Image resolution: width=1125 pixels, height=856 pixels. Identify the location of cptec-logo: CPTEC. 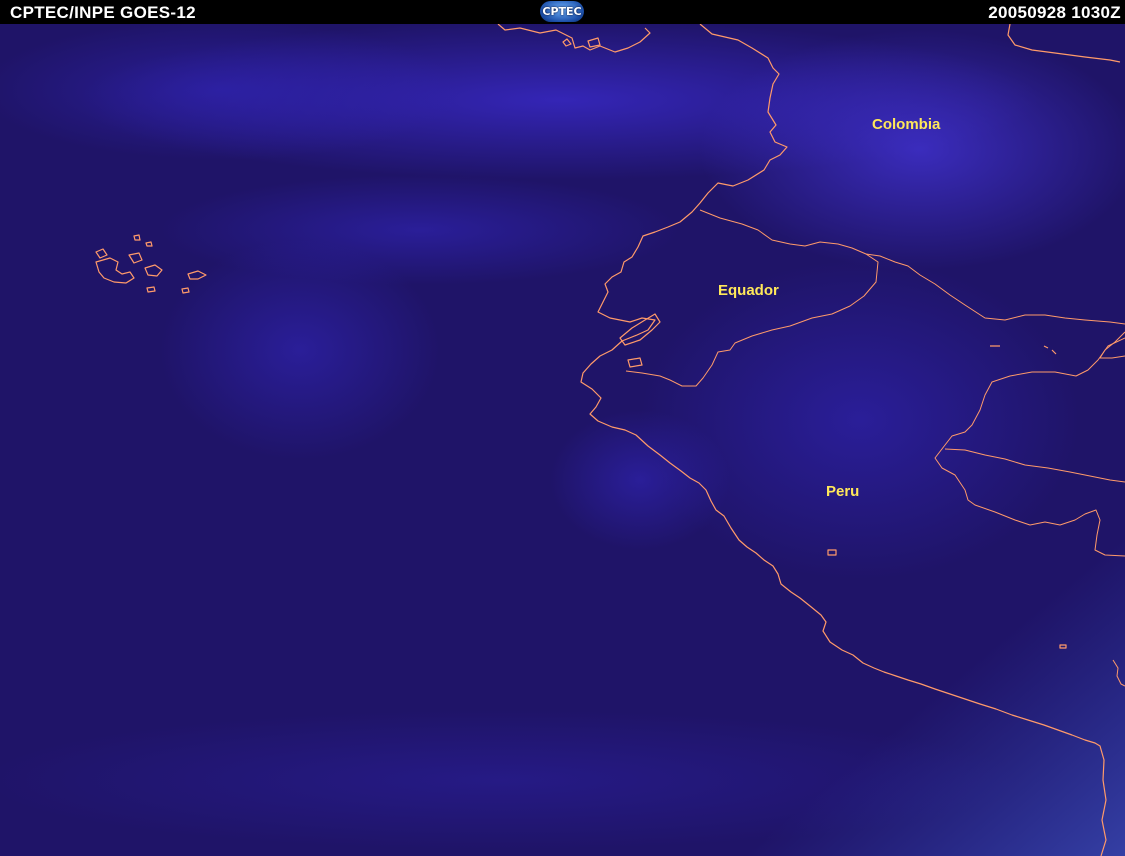
(562, 11).